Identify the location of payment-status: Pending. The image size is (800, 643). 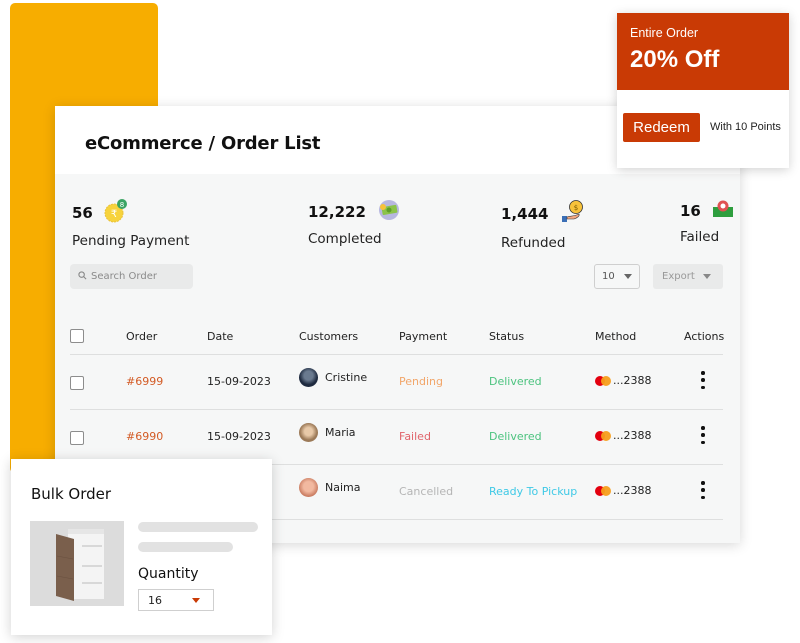
(421, 381).